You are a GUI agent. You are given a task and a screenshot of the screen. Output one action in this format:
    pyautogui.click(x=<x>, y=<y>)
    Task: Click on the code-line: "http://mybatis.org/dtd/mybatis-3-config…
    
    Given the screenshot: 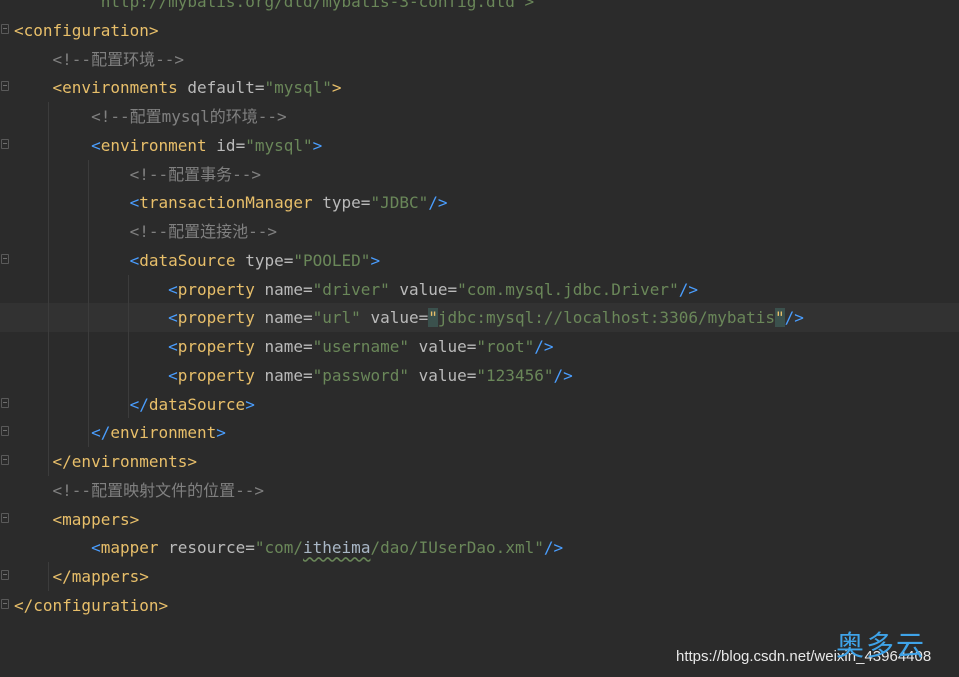 What is the action you would take?
    pyautogui.click(x=479, y=8)
    